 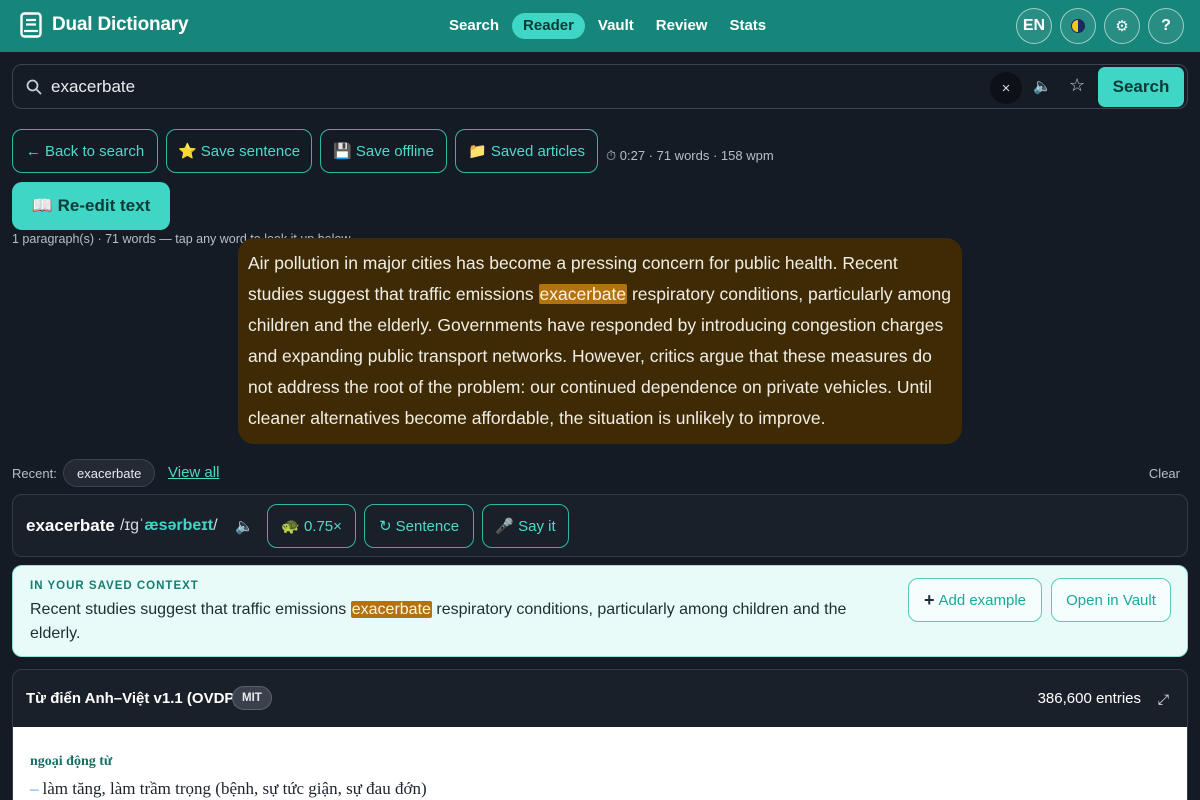 I want to click on search-bar: × 🔈 ☆ Search, so click(x=600, y=86).